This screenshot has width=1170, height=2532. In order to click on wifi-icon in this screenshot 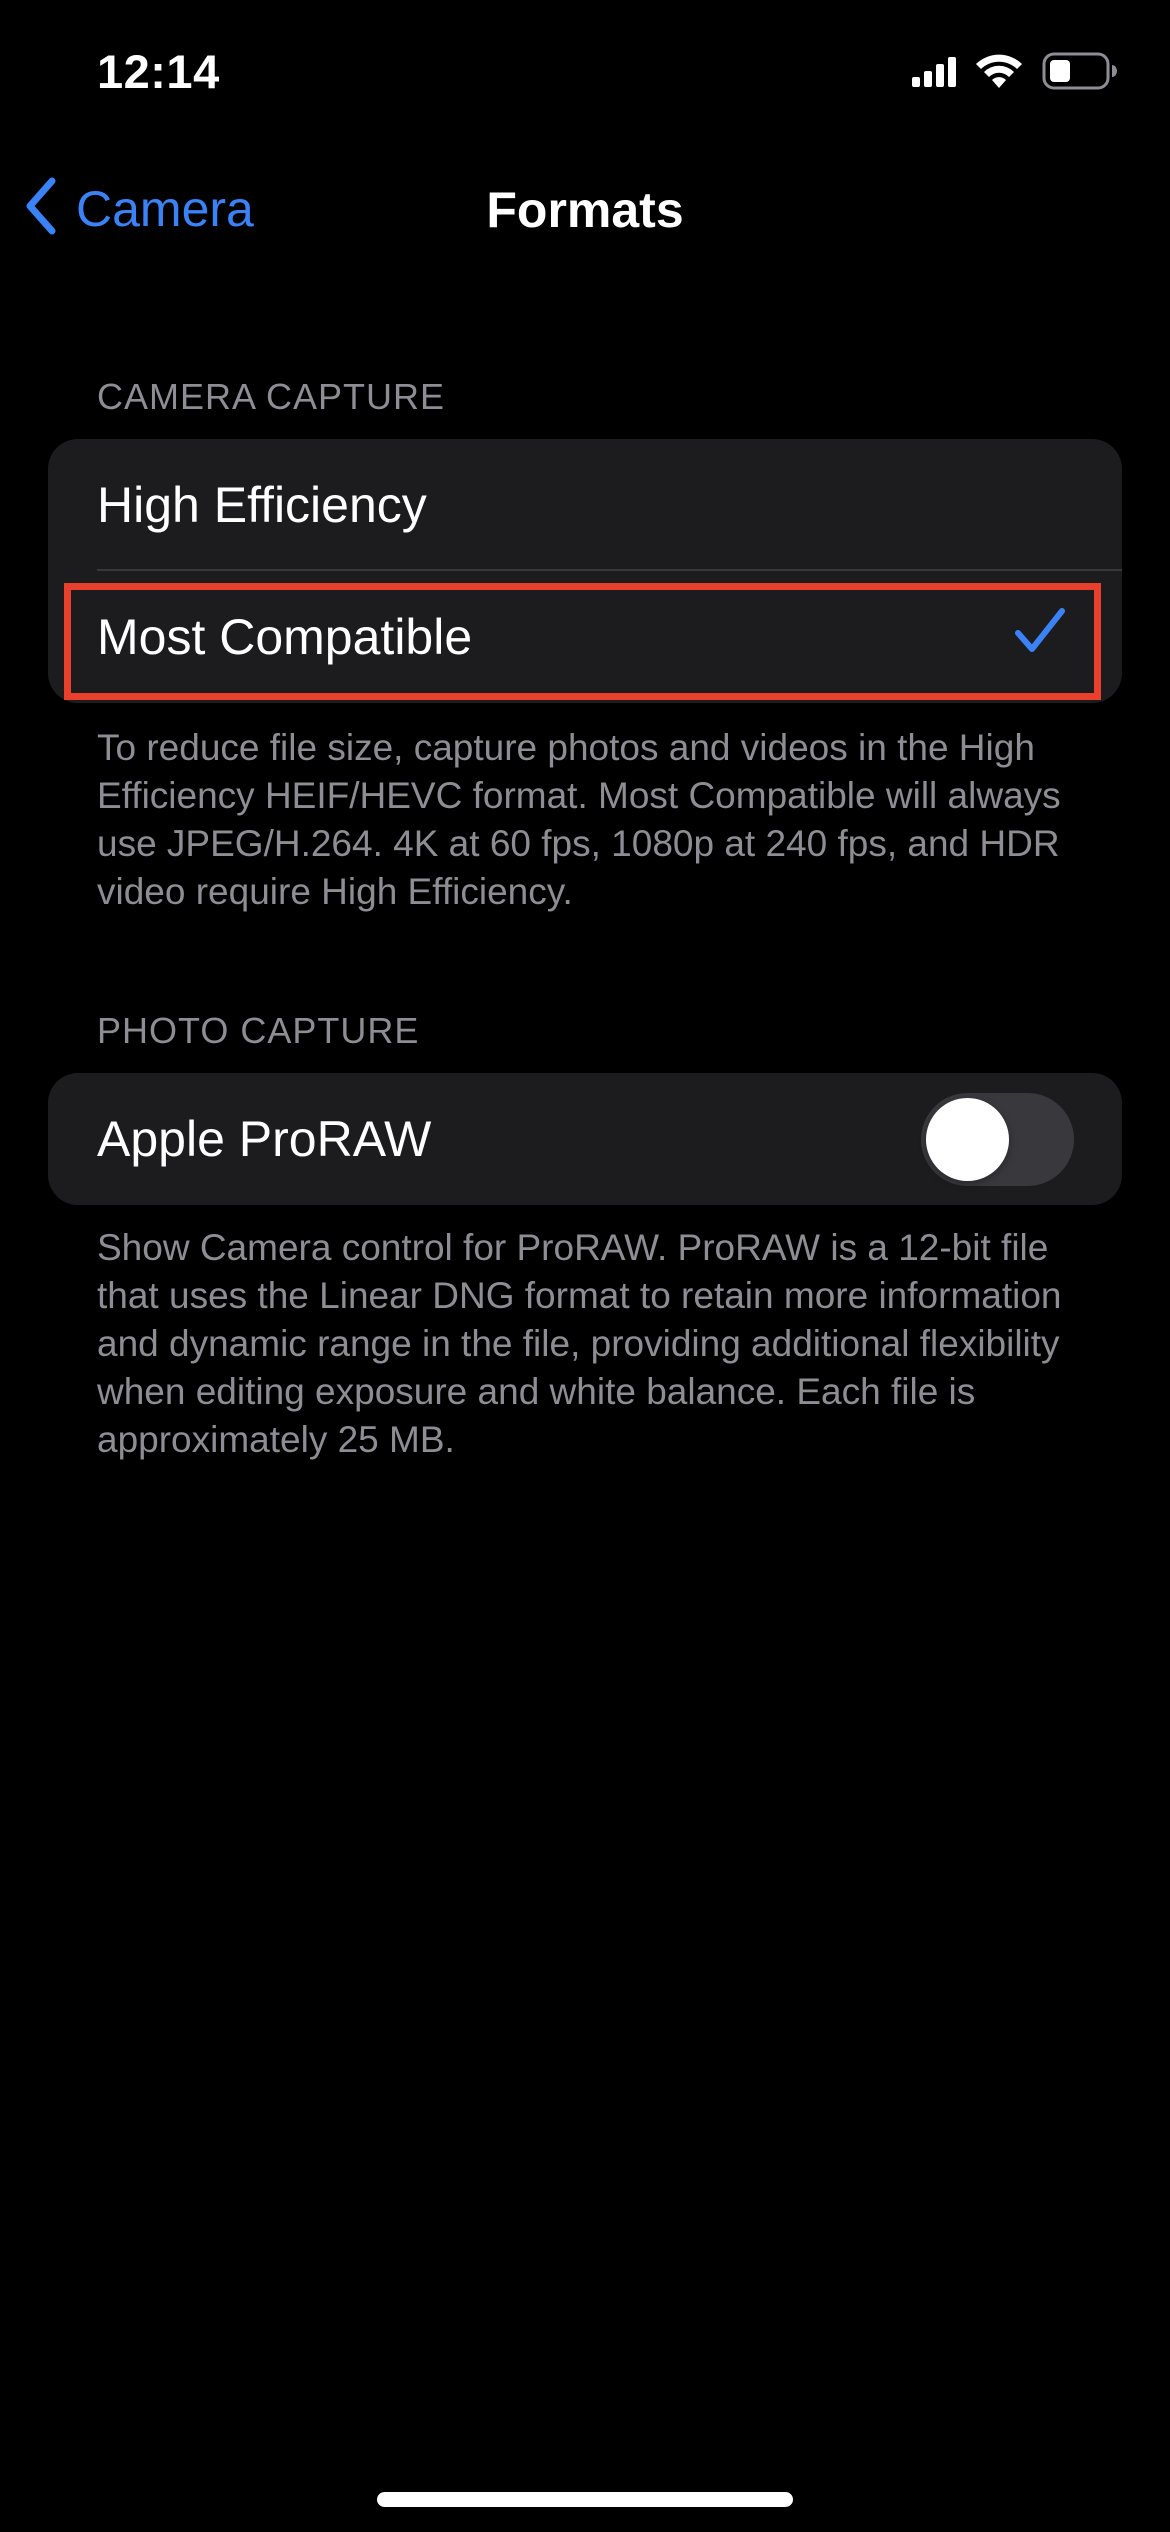, I will do `click(999, 73)`.